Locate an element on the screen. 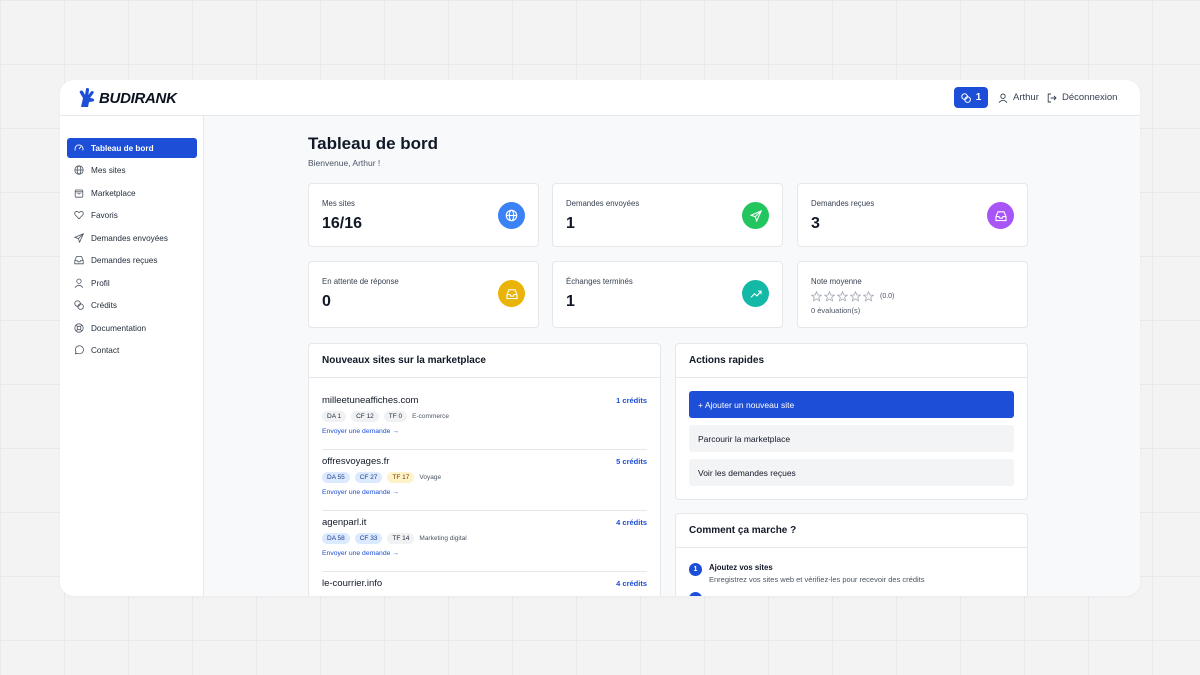 Image resolution: width=1200 pixels, height=675 pixels. heart-icon is located at coordinates (79, 215).